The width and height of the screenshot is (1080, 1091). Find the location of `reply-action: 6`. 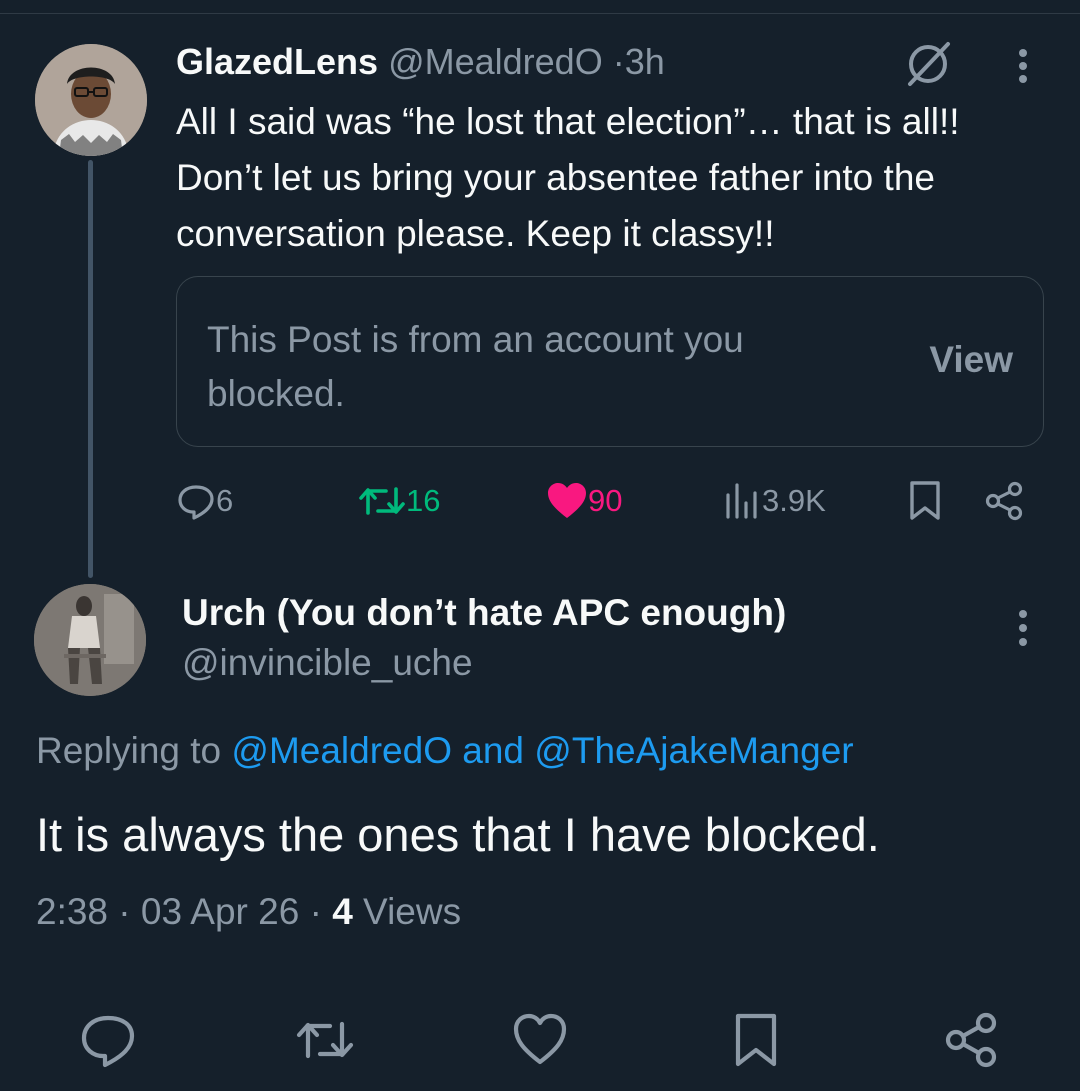

reply-action: 6 is located at coordinates (204, 501).